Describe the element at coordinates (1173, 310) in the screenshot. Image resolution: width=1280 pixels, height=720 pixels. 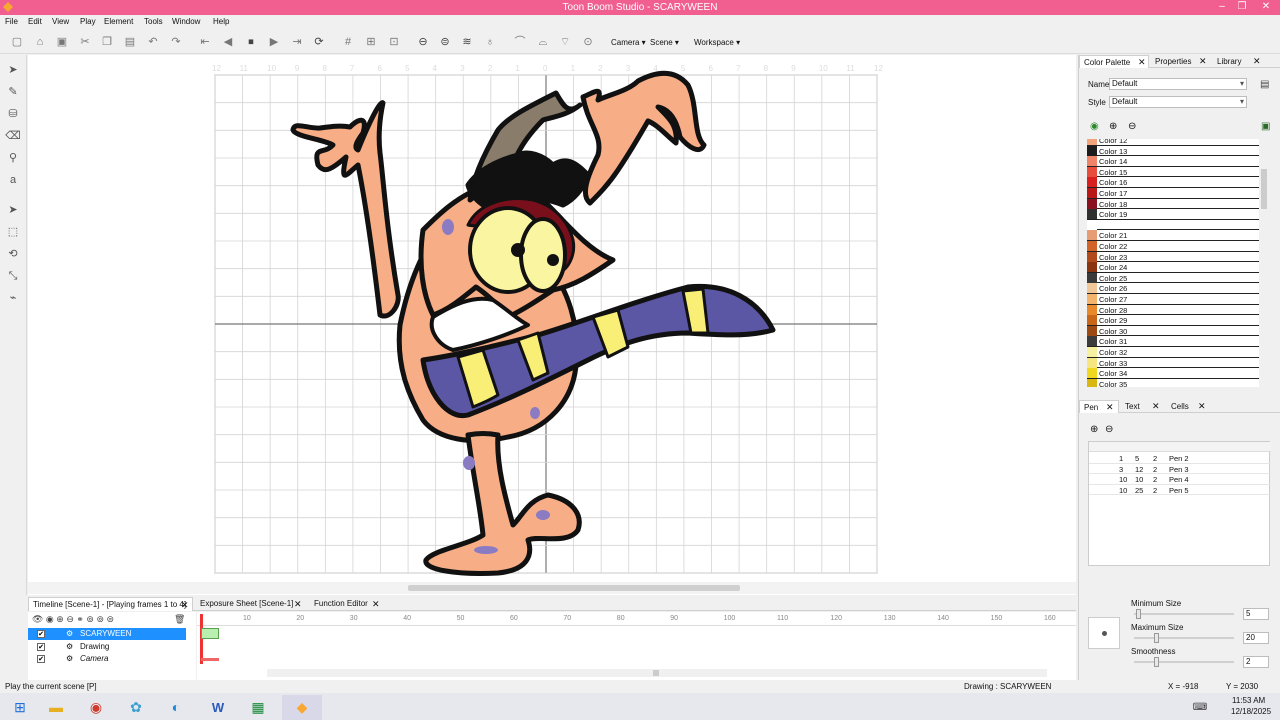
I see `color-swatch-row: Color 28` at that location.